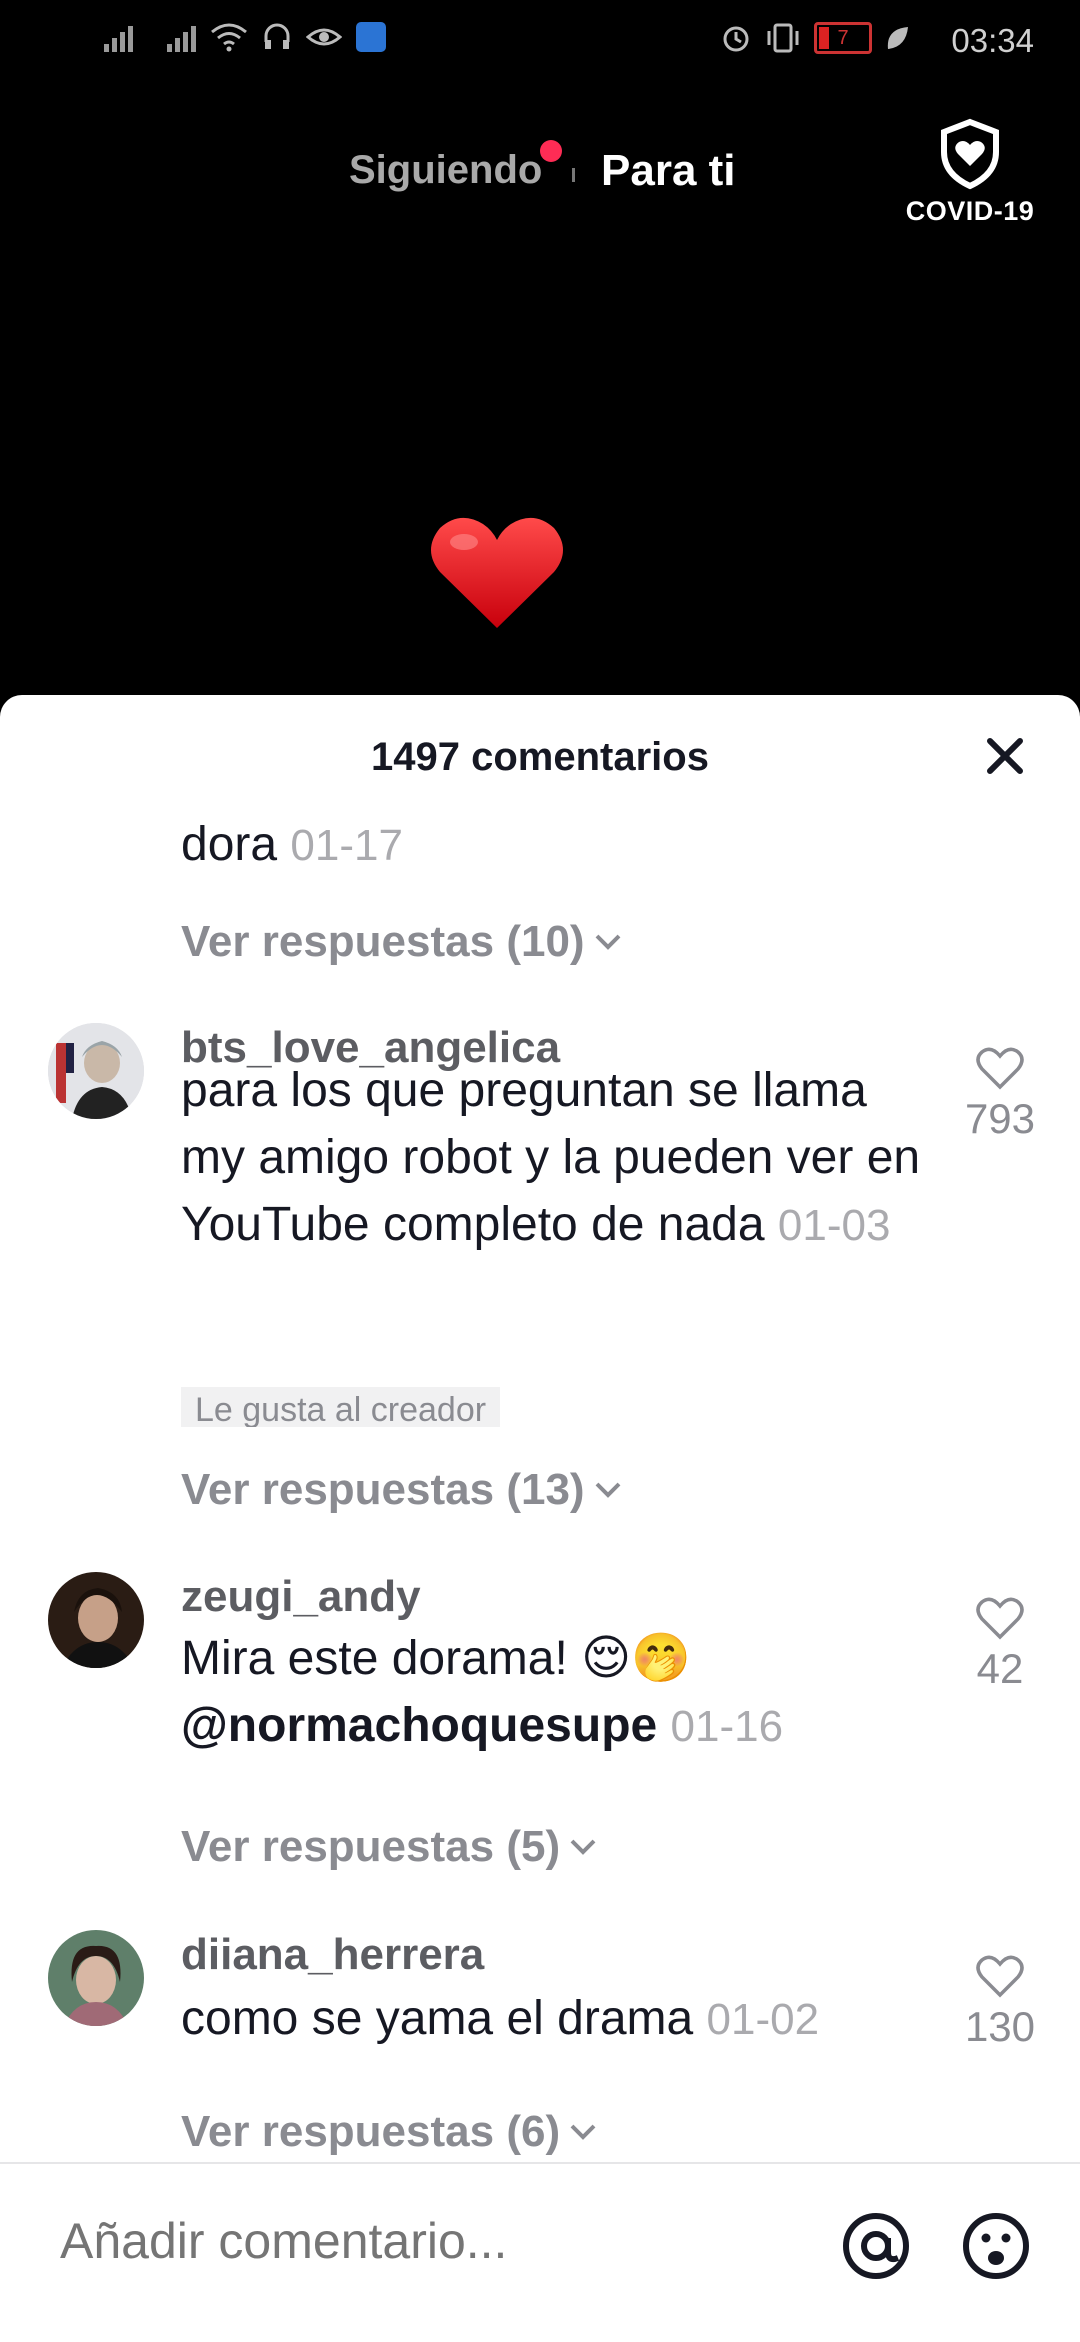  Describe the element at coordinates (540, 757) in the screenshot. I see `comments-count-title: 1497 comentarios` at that location.